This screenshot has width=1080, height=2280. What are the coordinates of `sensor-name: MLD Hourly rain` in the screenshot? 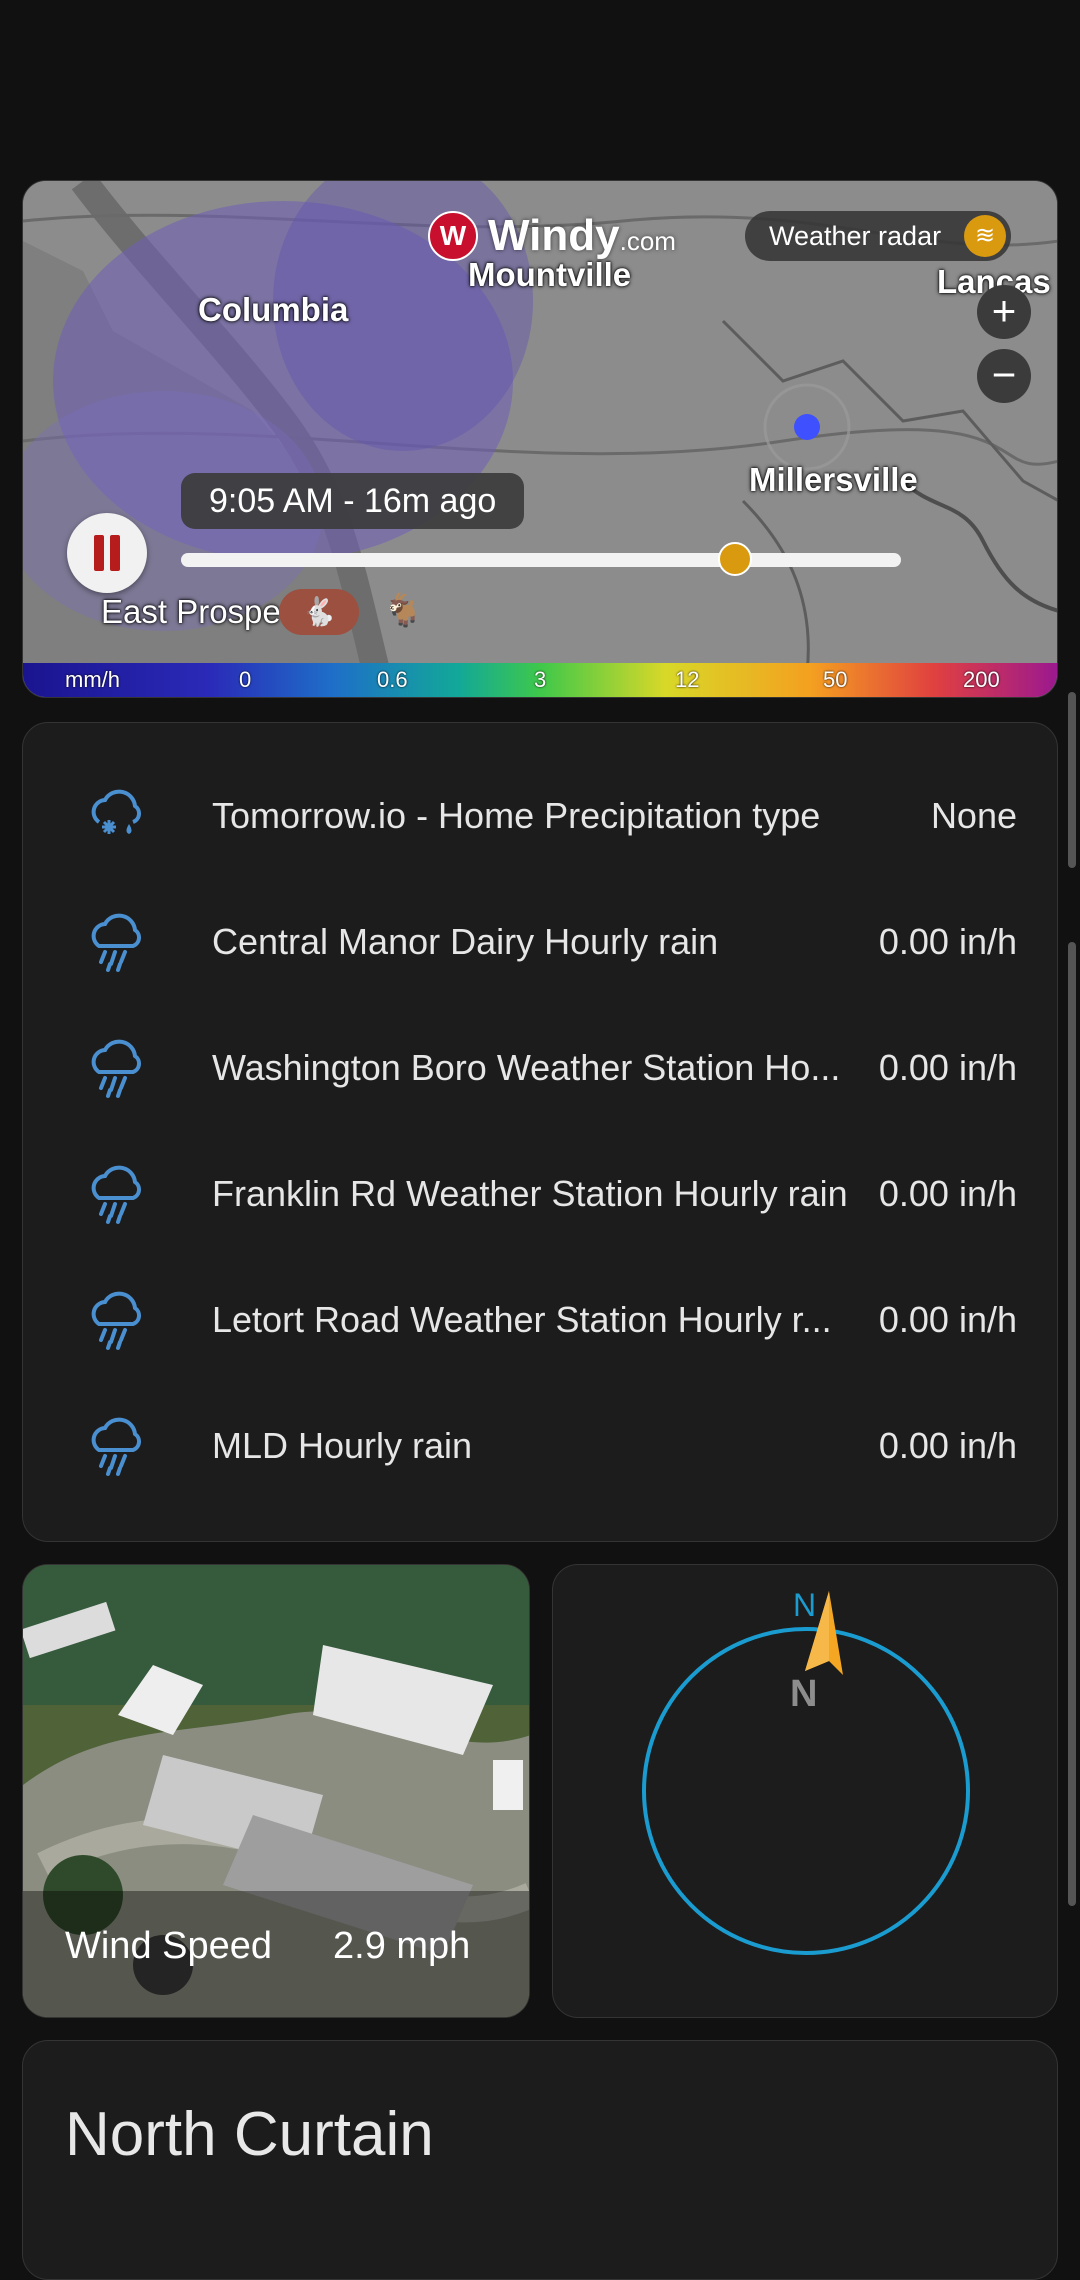 It's located at (342, 1445).